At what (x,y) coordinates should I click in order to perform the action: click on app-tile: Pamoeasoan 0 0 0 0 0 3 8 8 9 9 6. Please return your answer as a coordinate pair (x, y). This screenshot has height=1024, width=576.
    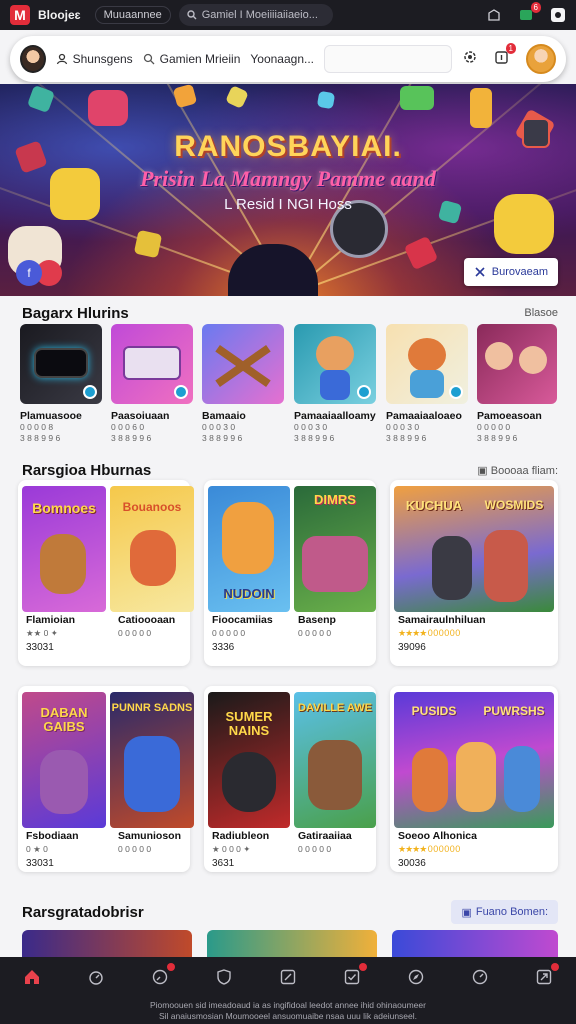
    Looking at the image, I should click on (517, 384).